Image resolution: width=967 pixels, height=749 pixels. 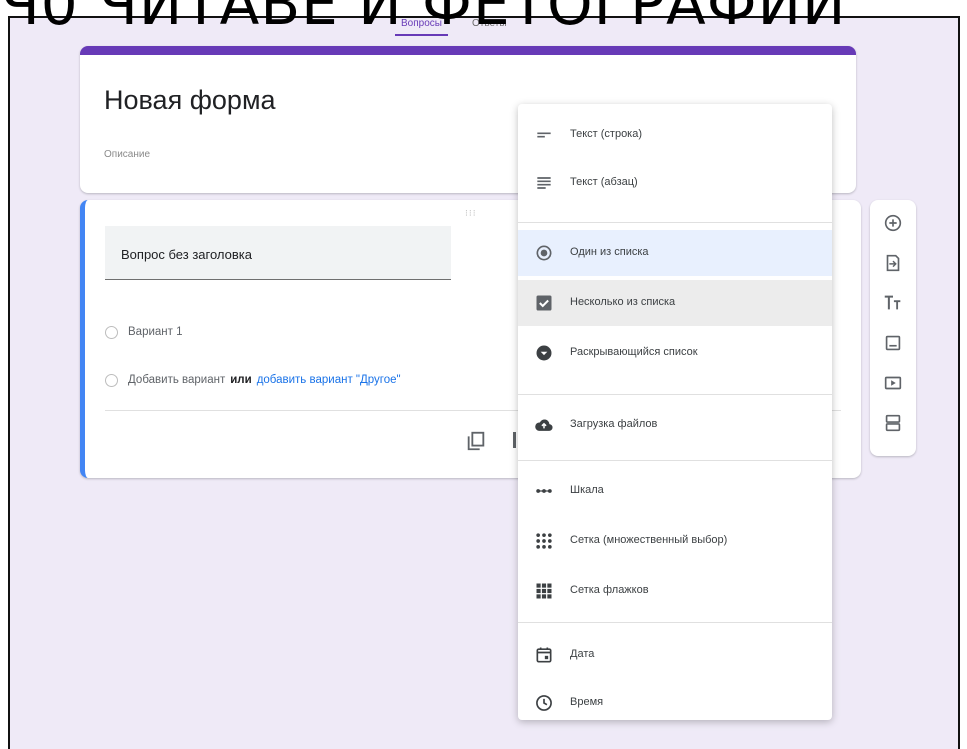 I want to click on video-icon, so click(x=893, y=383).